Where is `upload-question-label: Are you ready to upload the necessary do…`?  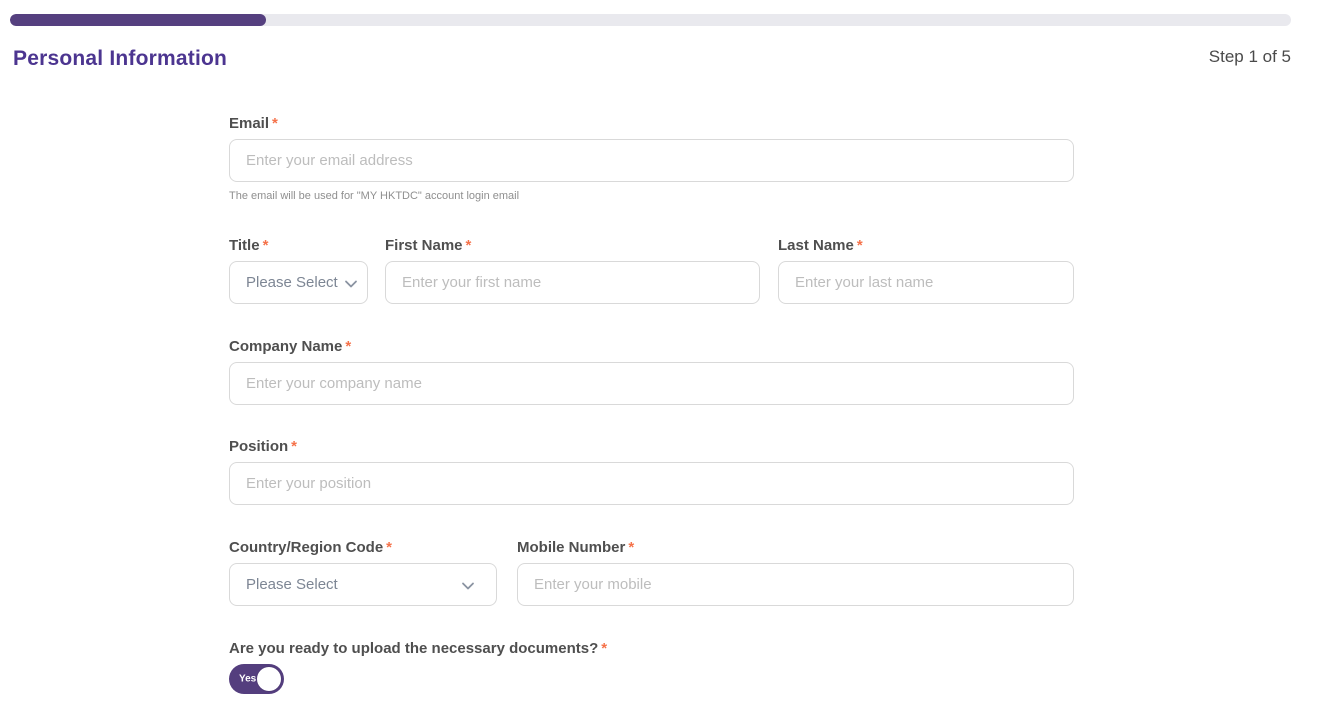
upload-question-label: Are you ready to upload the necessary do… is located at coordinates (651, 648).